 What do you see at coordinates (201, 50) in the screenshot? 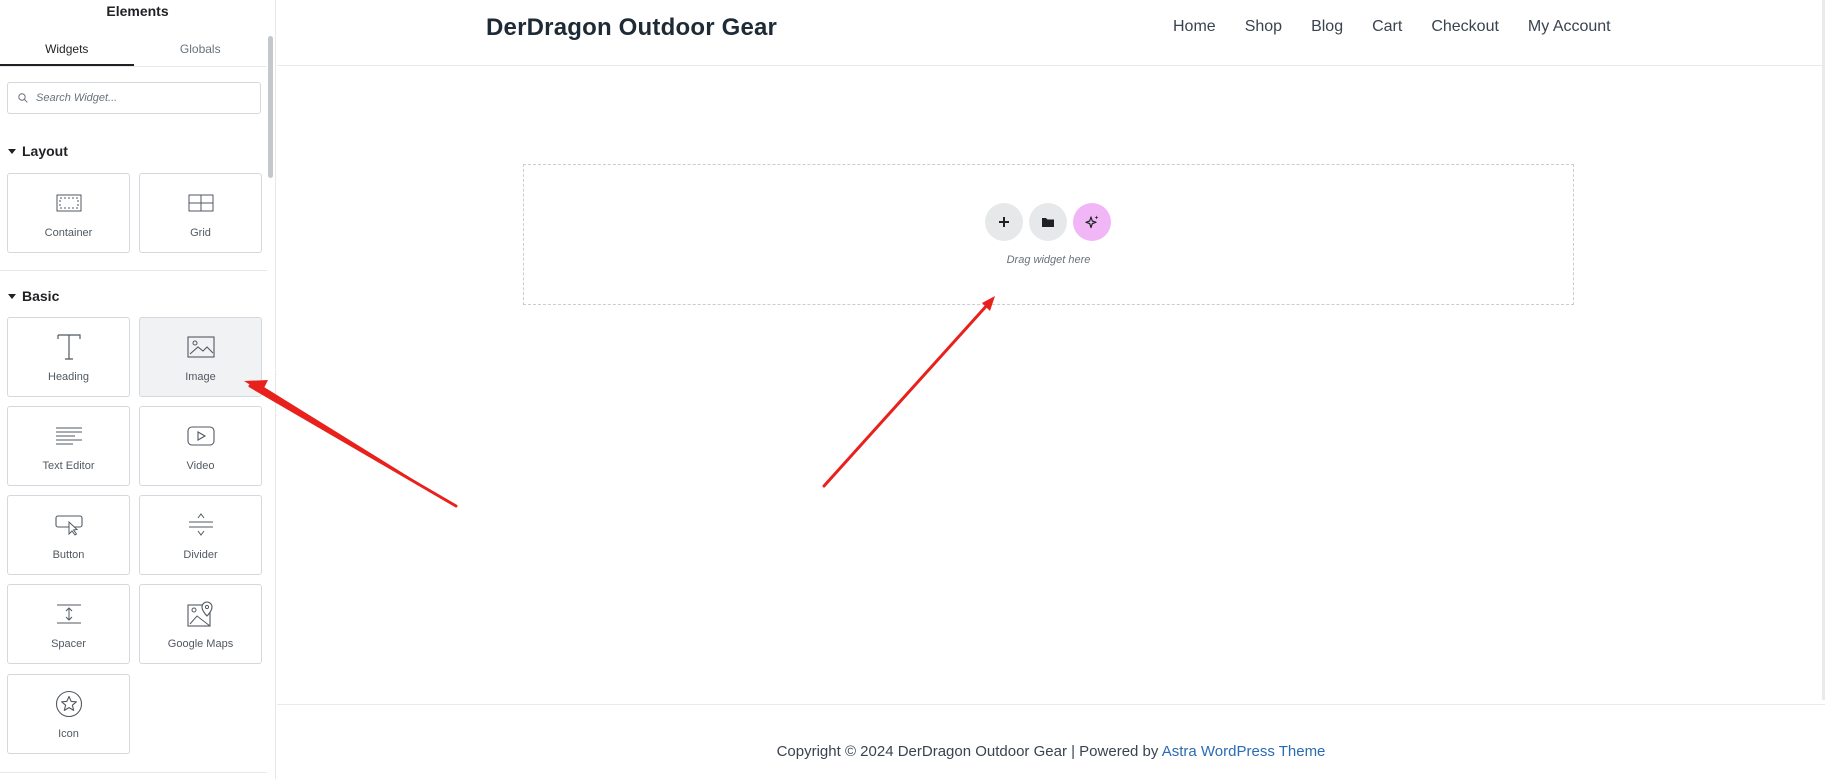
I see `tab-globals: Globals` at bounding box center [201, 50].